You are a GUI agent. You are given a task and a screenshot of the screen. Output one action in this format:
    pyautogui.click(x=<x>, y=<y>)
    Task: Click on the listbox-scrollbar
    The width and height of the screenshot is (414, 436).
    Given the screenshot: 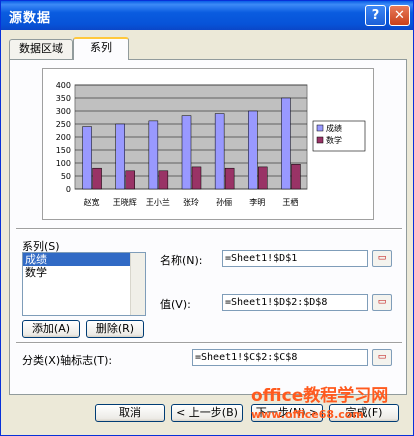 What is the action you would take?
    pyautogui.click(x=137, y=284)
    